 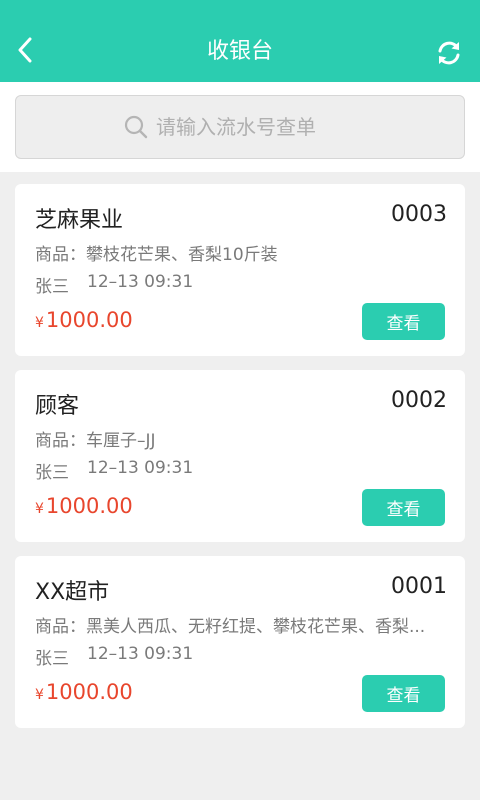 I want to click on search-bar, so click(x=240, y=127).